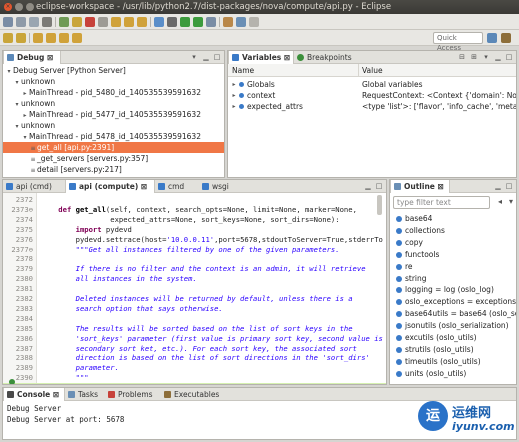  I want to click on debug-tree-item: ▾ Debug Server [Python Server], so click(113, 70).